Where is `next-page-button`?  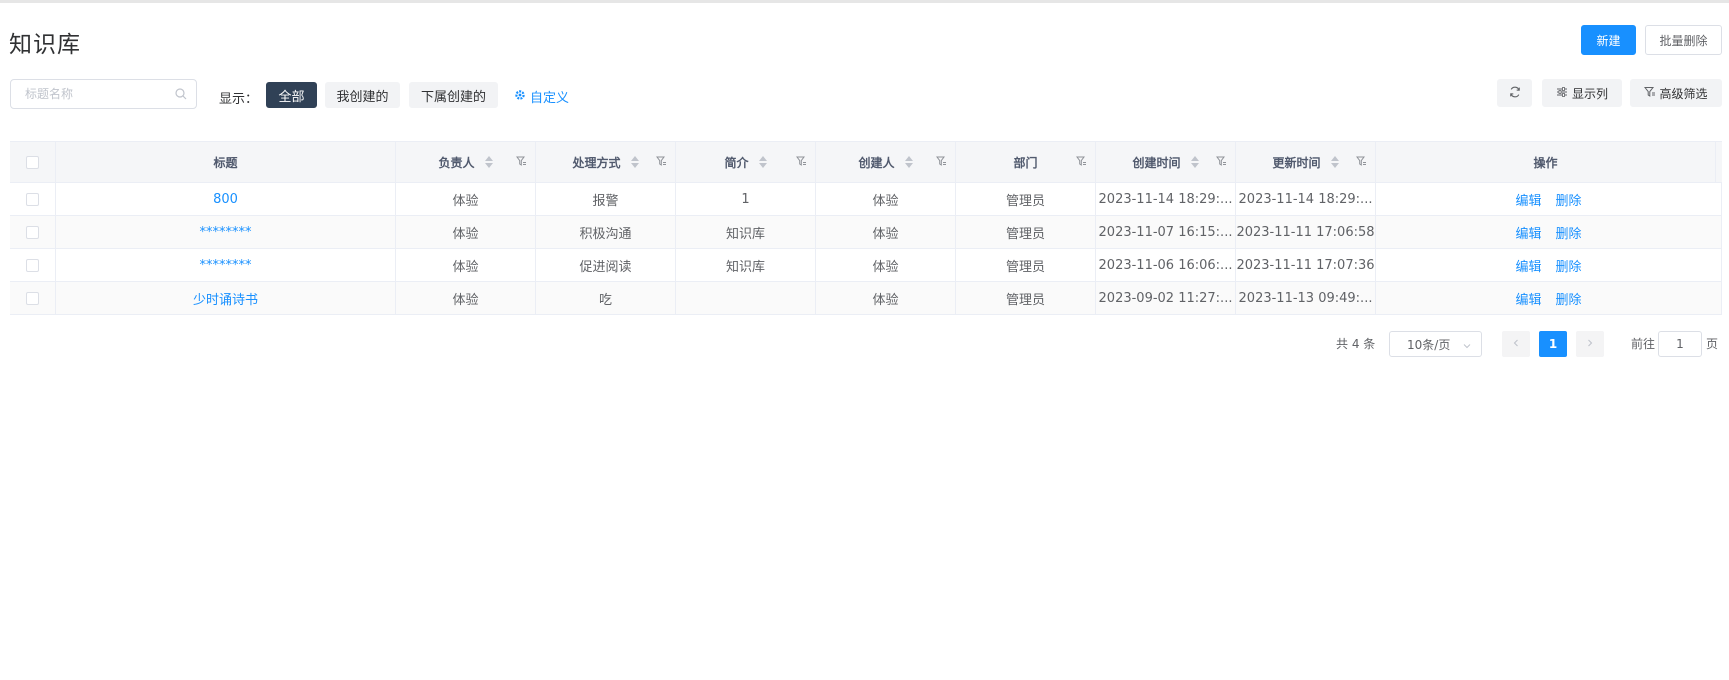
next-page-button is located at coordinates (1590, 344).